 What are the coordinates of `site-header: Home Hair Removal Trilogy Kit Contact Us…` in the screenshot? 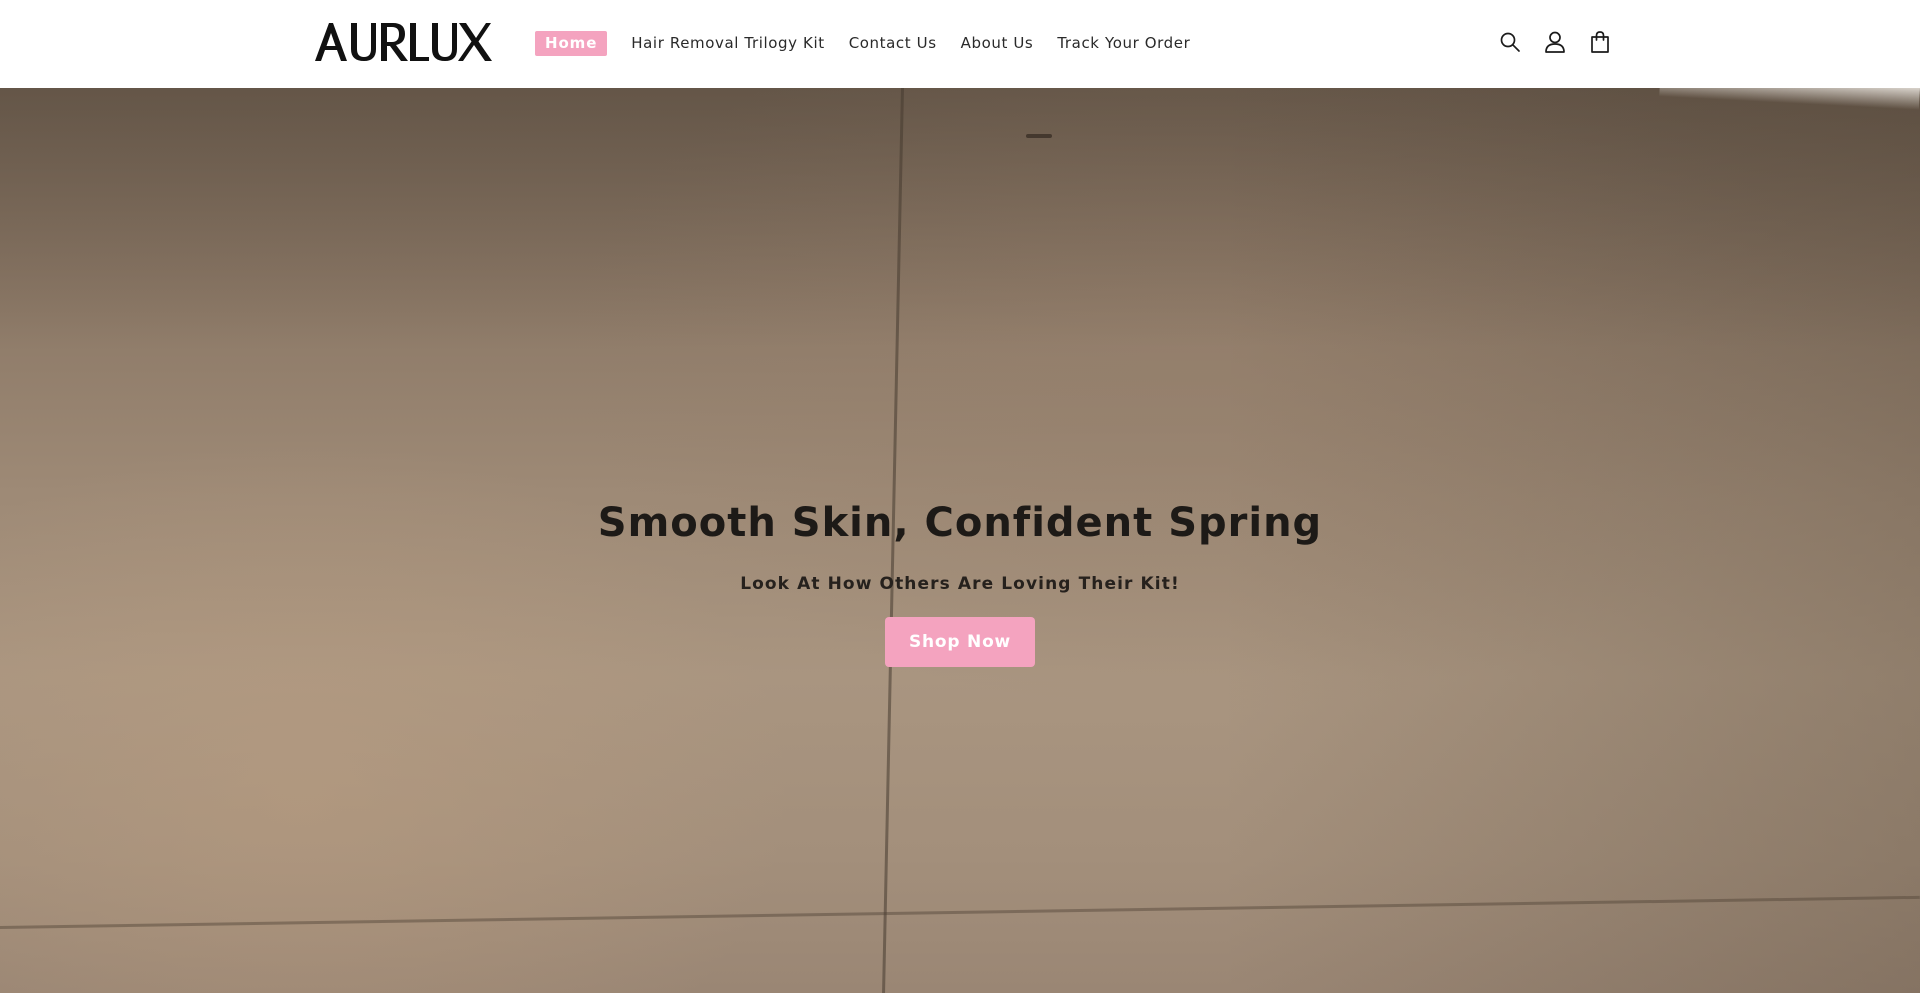 It's located at (960, 44).